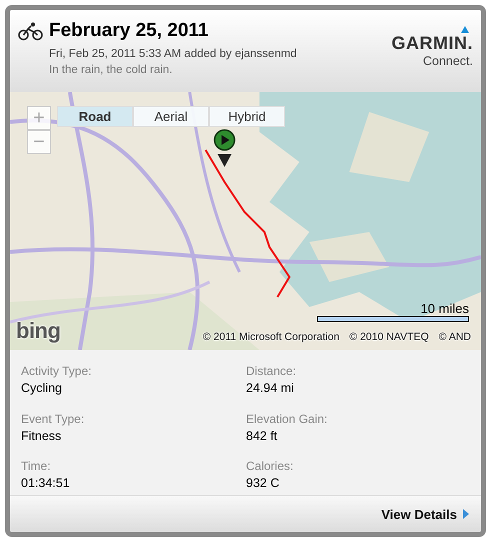 The image size is (489, 542). Describe the element at coordinates (41, 435) in the screenshot. I see `stat-value: Fitness` at that location.